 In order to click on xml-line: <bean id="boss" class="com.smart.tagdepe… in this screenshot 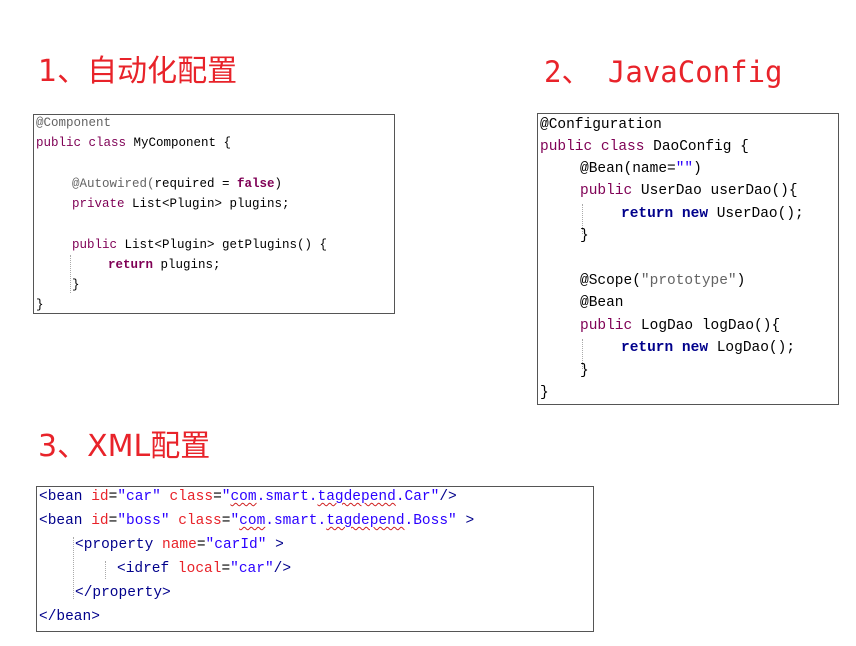, I will do `click(257, 521)`.